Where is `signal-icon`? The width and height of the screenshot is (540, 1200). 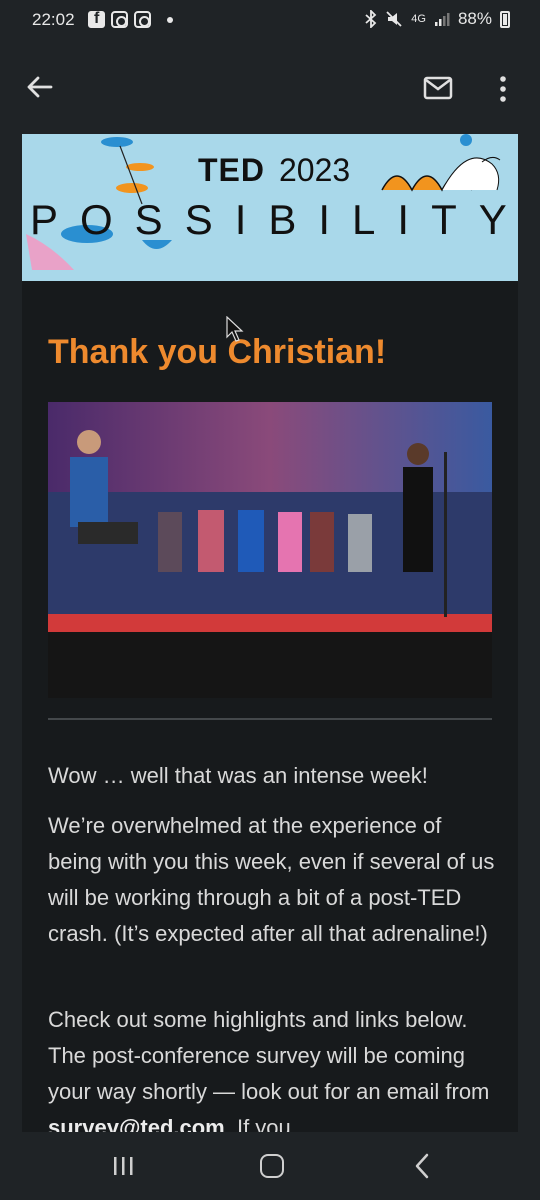
signal-icon is located at coordinates (442, 19).